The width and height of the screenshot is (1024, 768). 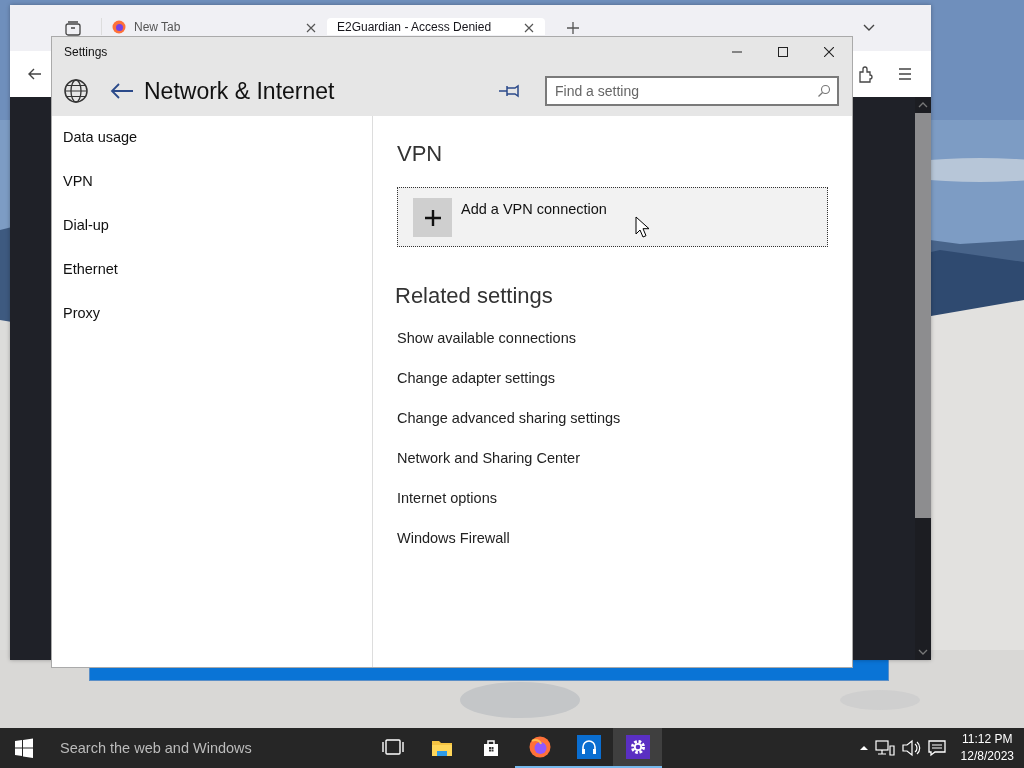 I want to click on settings-icon, so click(x=637, y=747).